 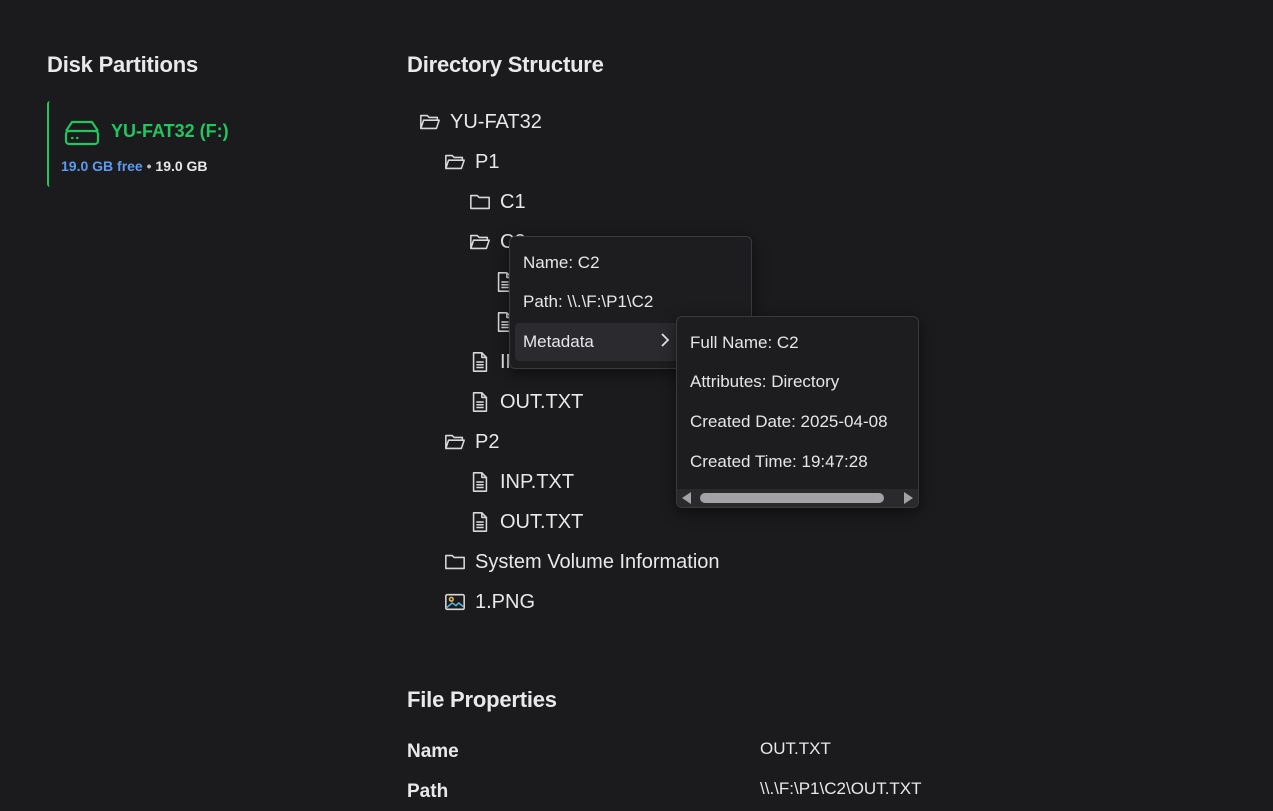 I want to click on metadata-label: Metadata, so click(x=558, y=341).